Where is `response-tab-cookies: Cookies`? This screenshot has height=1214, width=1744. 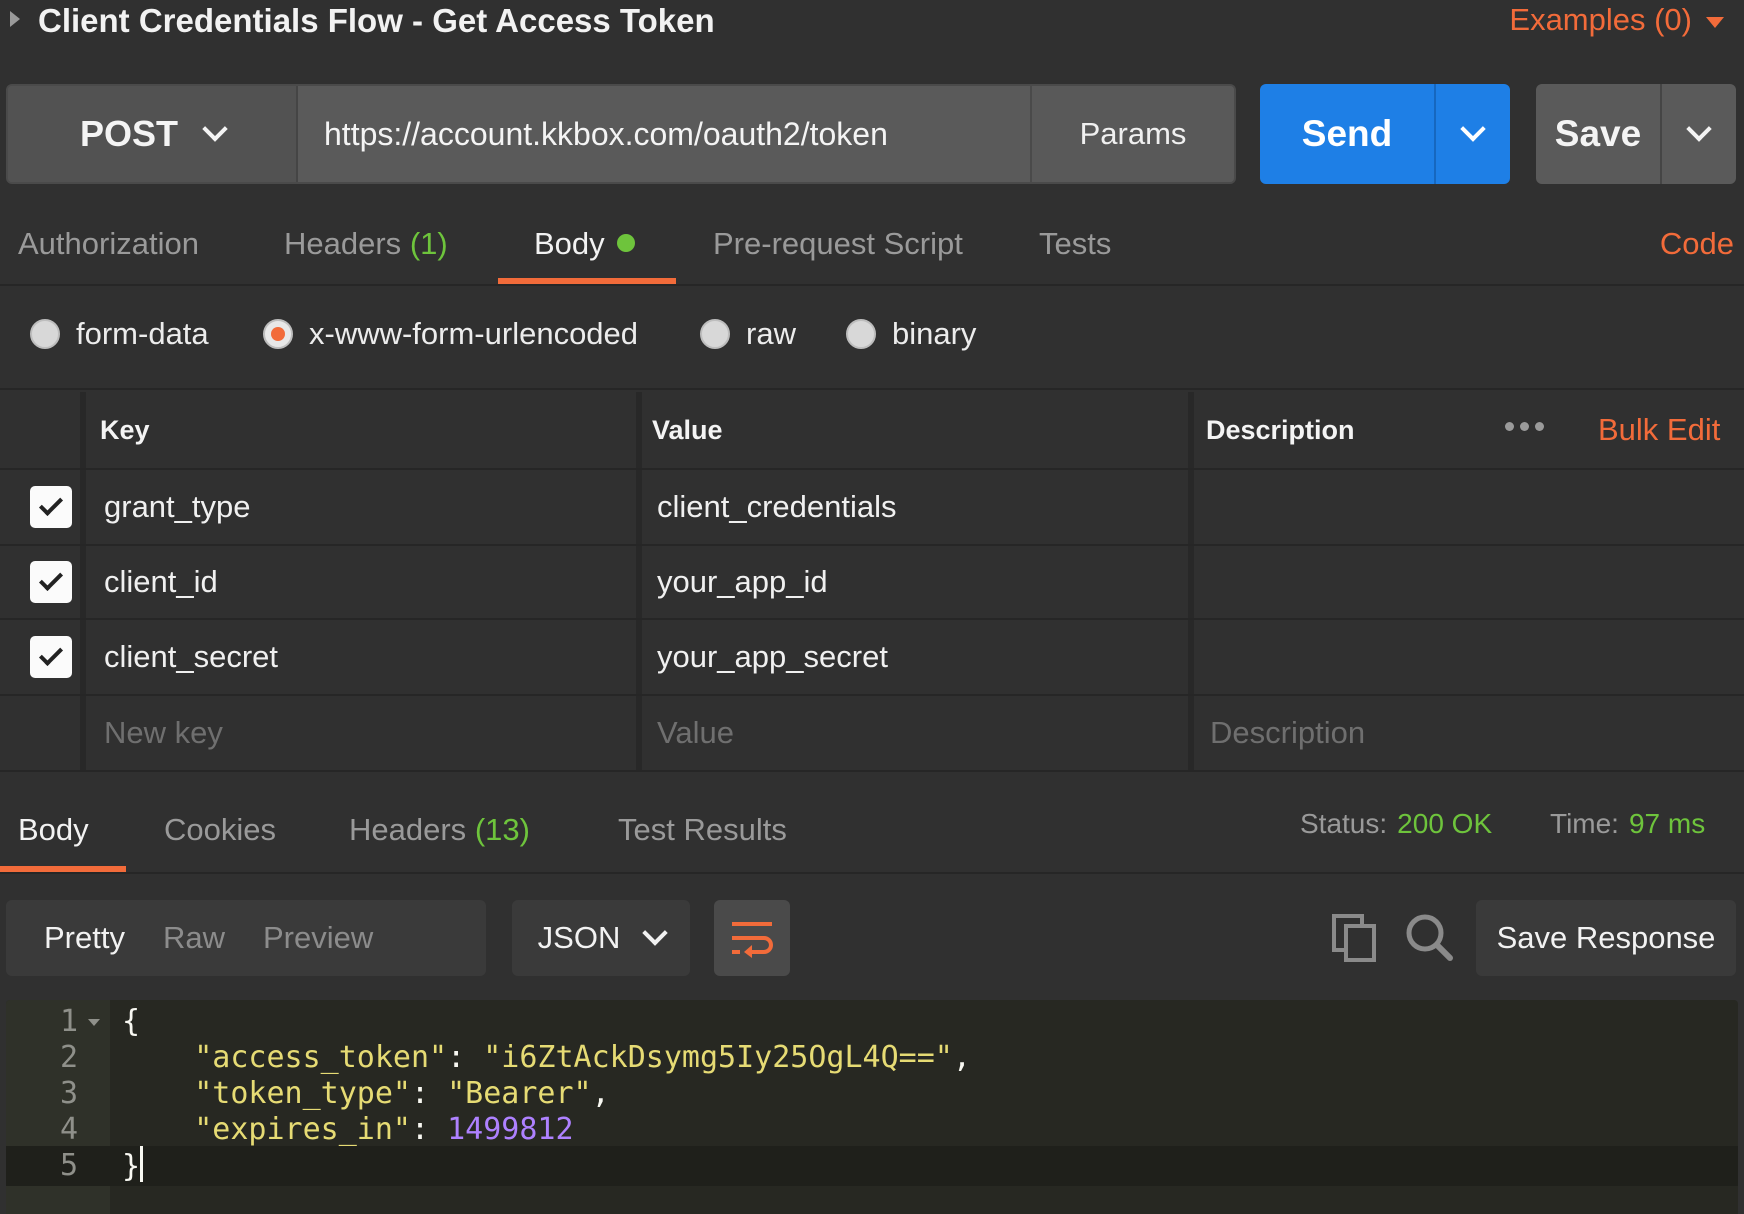 response-tab-cookies: Cookies is located at coordinates (220, 830).